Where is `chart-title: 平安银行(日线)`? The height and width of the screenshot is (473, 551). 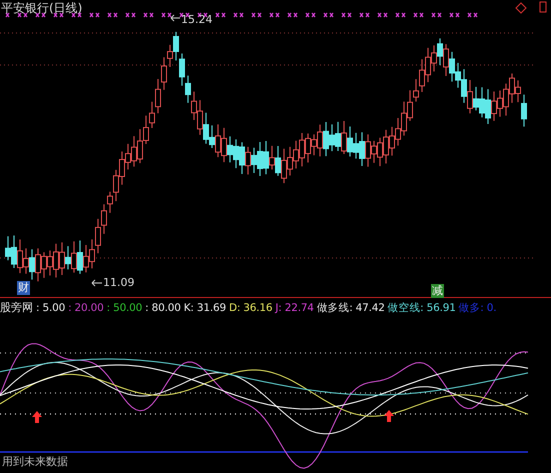 chart-title: 平安银行(日线) is located at coordinates (41, 8).